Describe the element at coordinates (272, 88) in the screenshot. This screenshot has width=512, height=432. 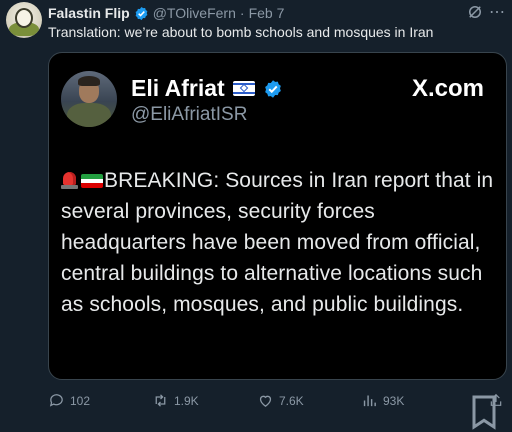
I see `embed-verified-badge-icon` at that location.